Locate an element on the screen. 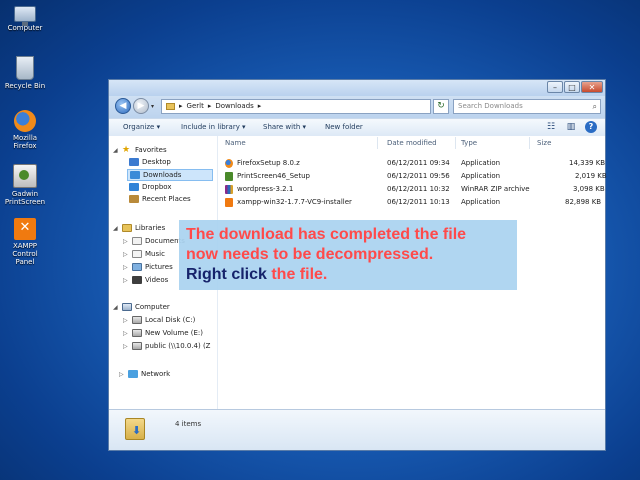 The width and height of the screenshot is (640, 480). desktop-icon-firefox: Mozilla Firefox is located at coordinates (25, 130).